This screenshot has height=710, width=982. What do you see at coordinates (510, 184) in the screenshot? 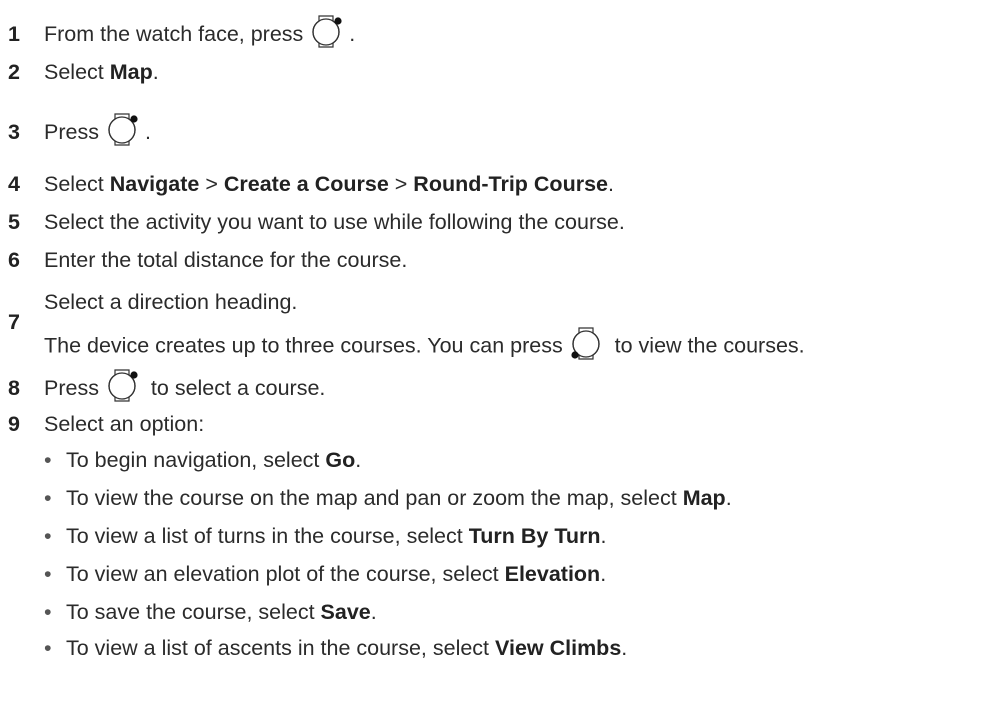
I see `menu-term: Round-Trip Course` at bounding box center [510, 184].